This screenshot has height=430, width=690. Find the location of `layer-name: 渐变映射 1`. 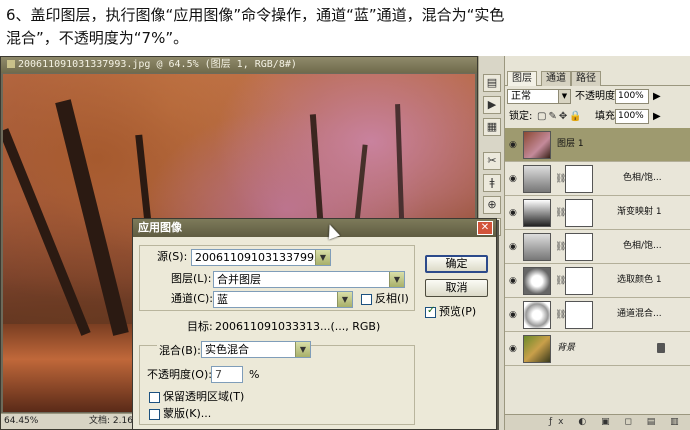

layer-name: 渐变映射 1 is located at coordinates (639, 212).